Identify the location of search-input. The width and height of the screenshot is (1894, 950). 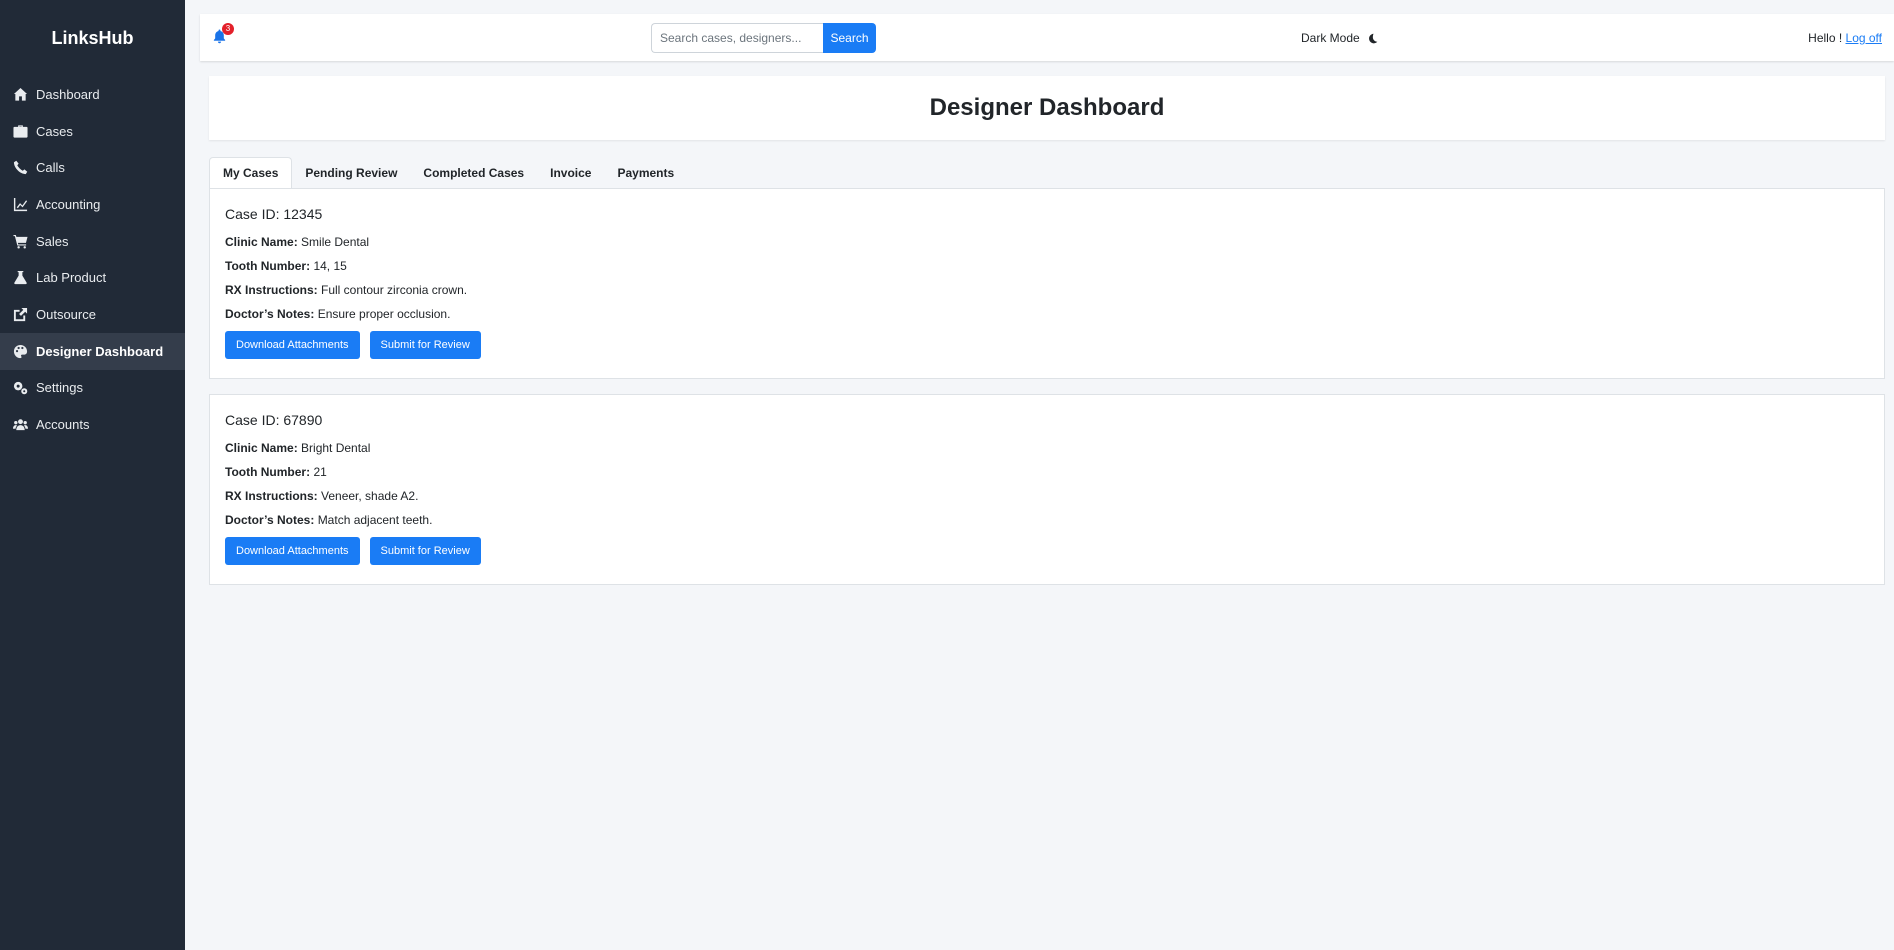
(737, 38).